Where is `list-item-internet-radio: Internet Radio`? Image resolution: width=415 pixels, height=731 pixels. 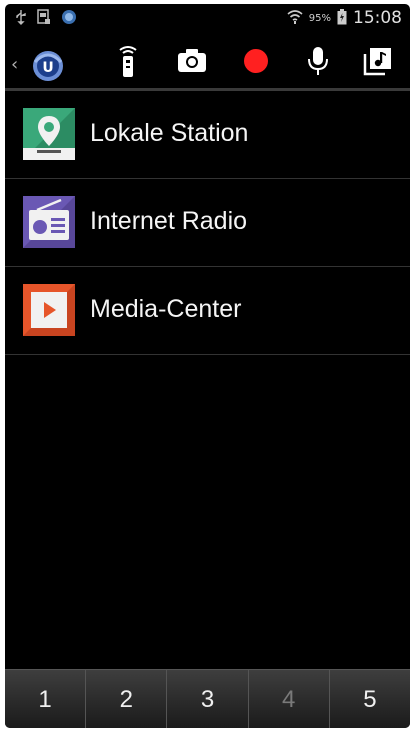 list-item-internet-radio: Internet Radio is located at coordinates (207, 223).